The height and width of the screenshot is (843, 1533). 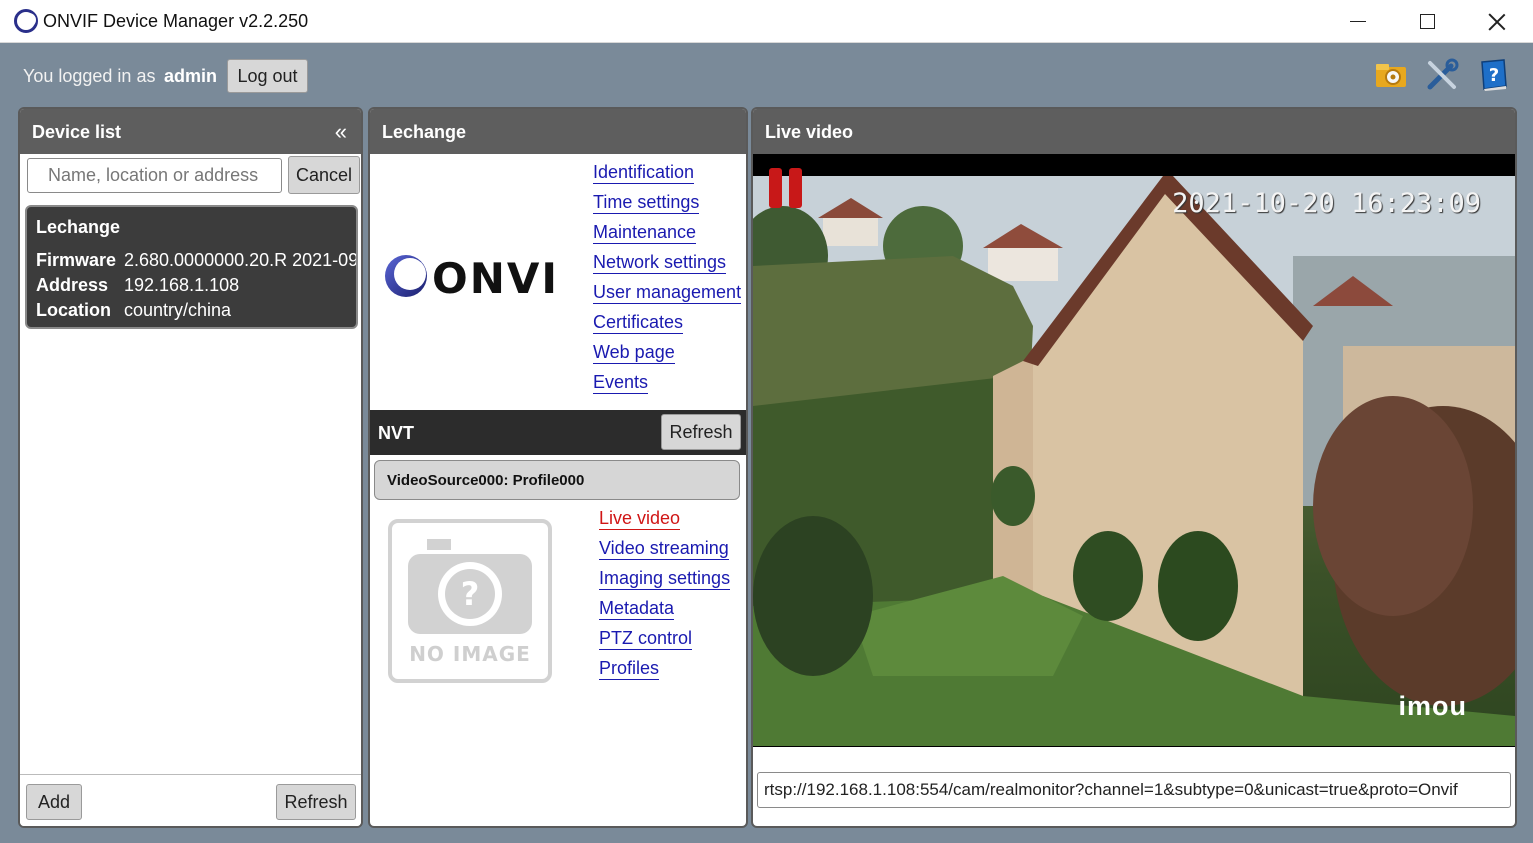 I want to click on minimize-icon, so click(x=1358, y=21).